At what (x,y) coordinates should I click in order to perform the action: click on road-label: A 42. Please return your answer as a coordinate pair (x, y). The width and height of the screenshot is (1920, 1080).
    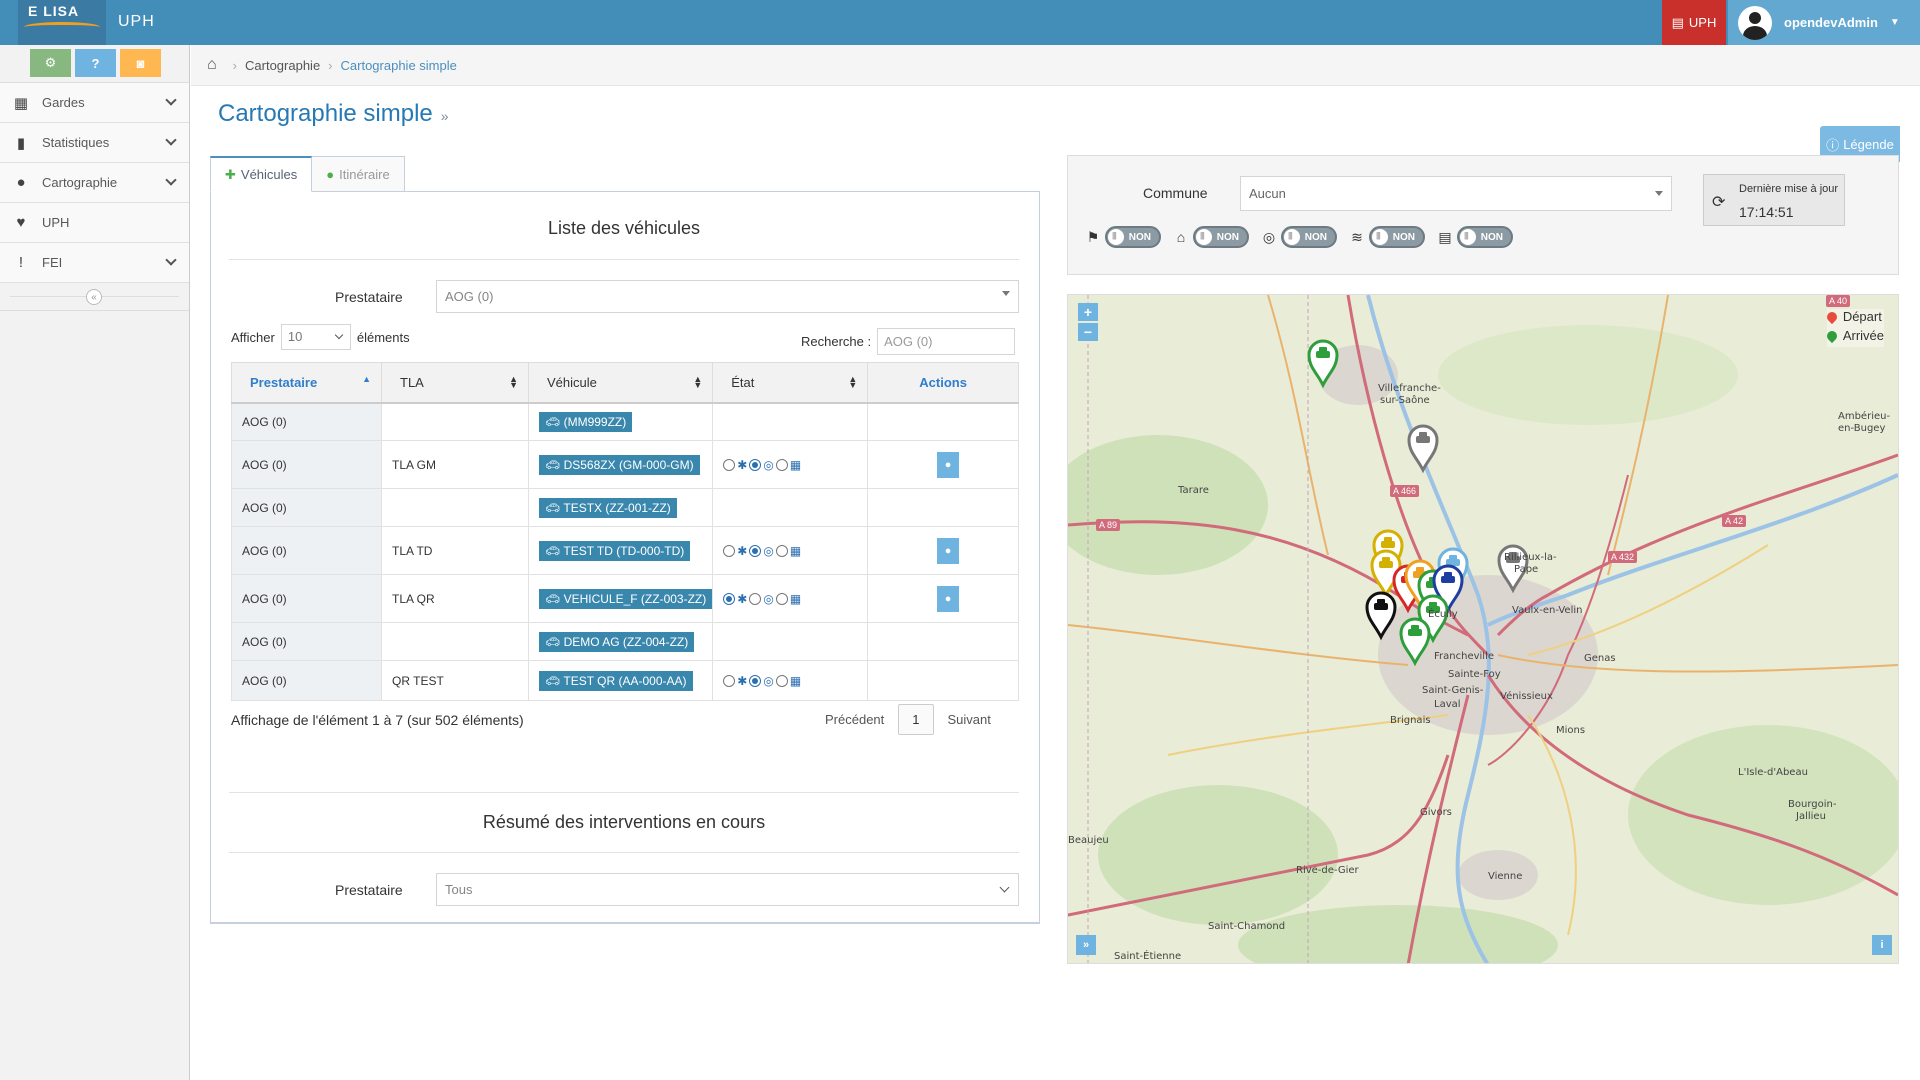
    Looking at the image, I should click on (1734, 521).